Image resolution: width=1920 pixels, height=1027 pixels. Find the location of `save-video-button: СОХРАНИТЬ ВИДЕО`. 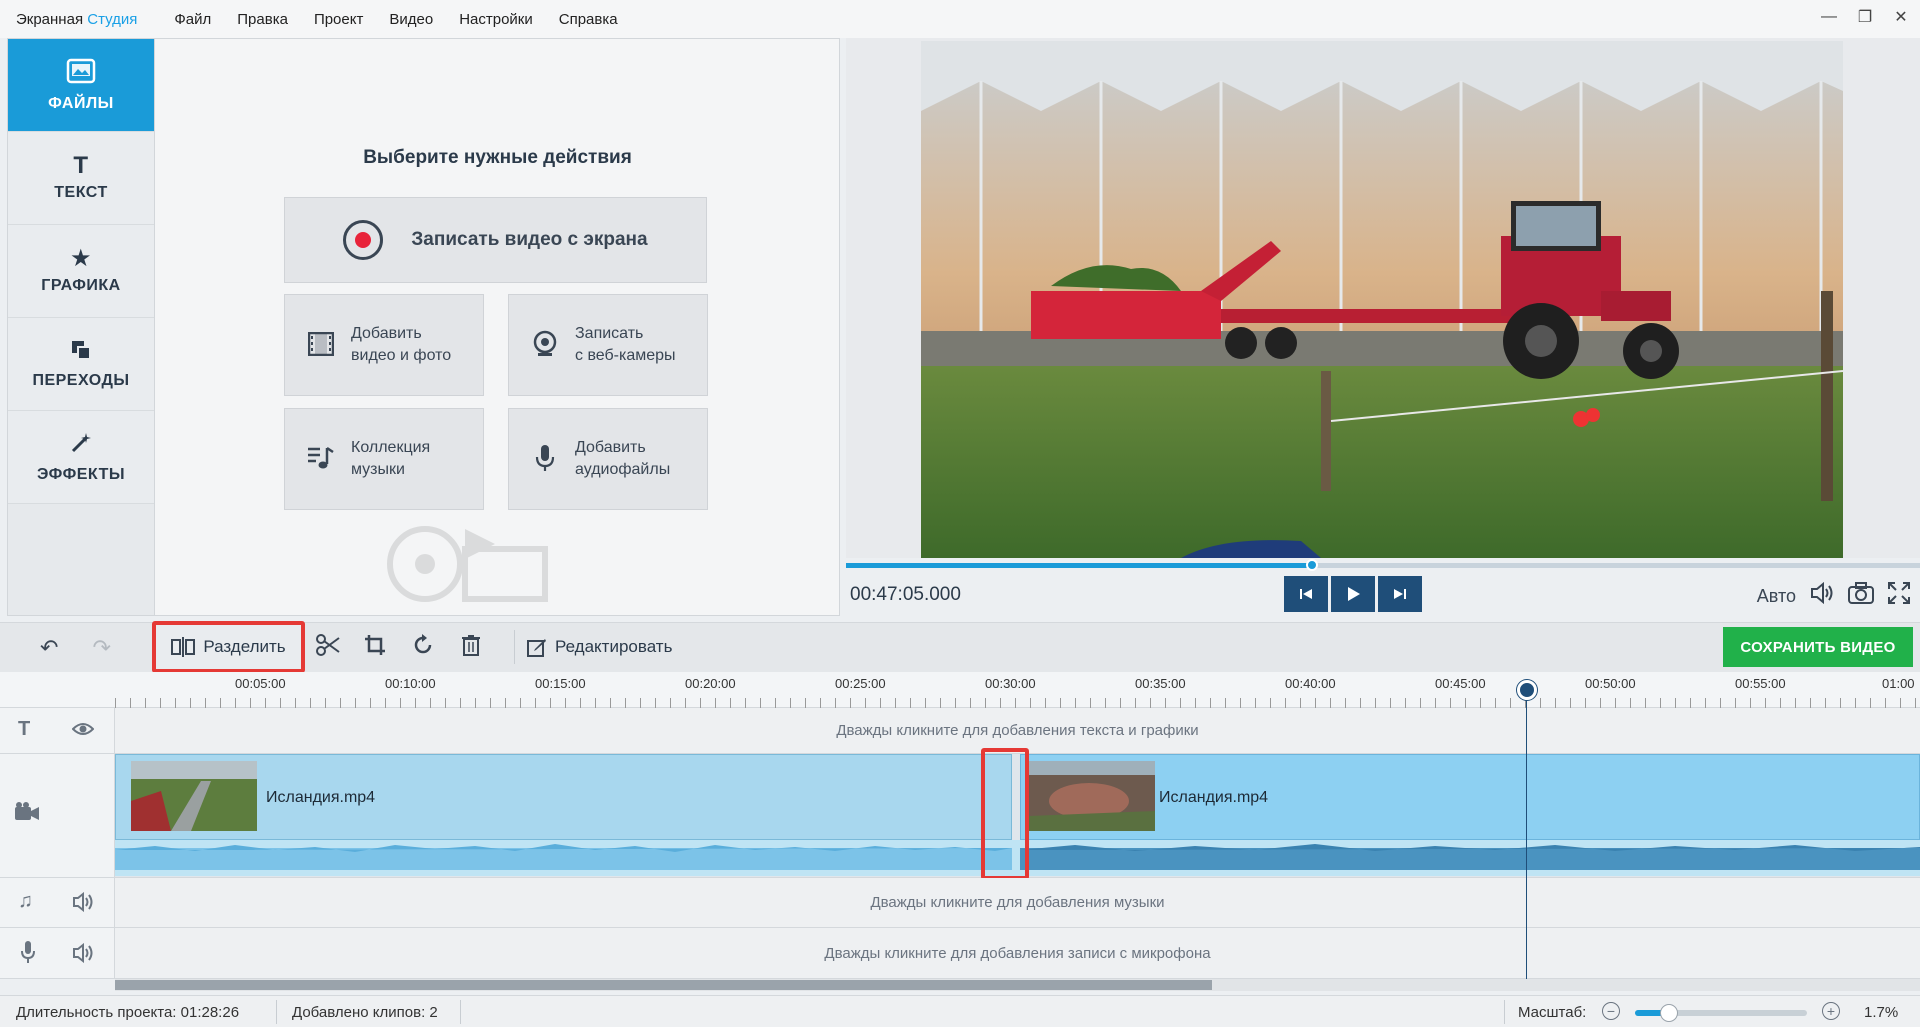

save-video-button: СОХРАНИТЬ ВИДЕО is located at coordinates (1818, 647).